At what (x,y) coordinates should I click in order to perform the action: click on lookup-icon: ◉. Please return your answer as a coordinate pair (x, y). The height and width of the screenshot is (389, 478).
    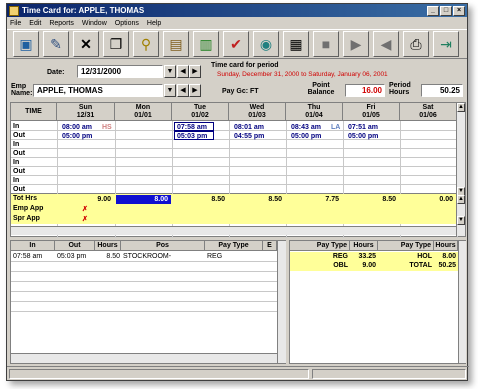
    Looking at the image, I should click on (266, 44).